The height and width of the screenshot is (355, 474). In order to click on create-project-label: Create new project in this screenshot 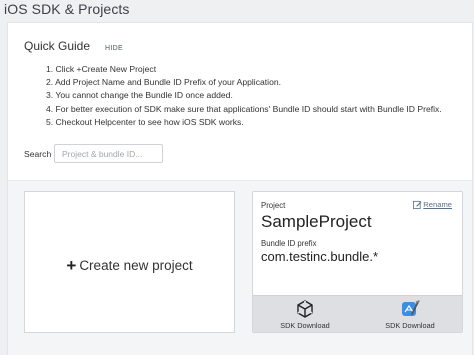, I will do `click(136, 265)`.